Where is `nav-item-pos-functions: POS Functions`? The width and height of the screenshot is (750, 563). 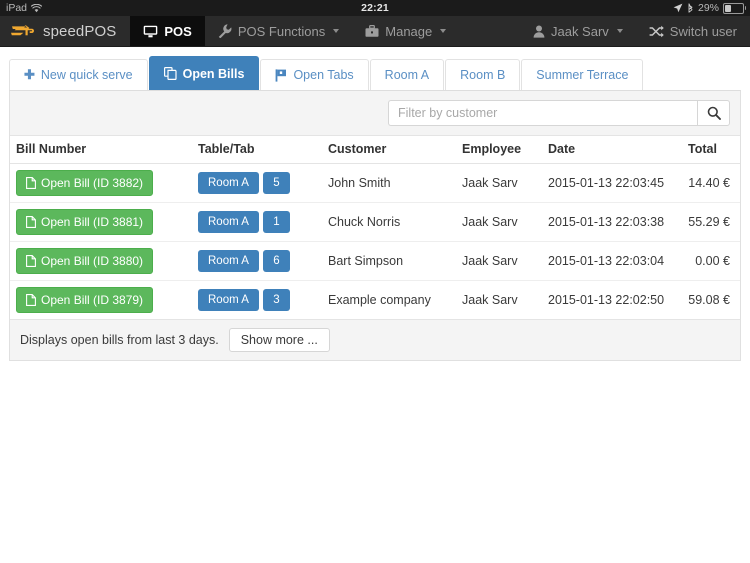 nav-item-pos-functions: POS Functions is located at coordinates (278, 31).